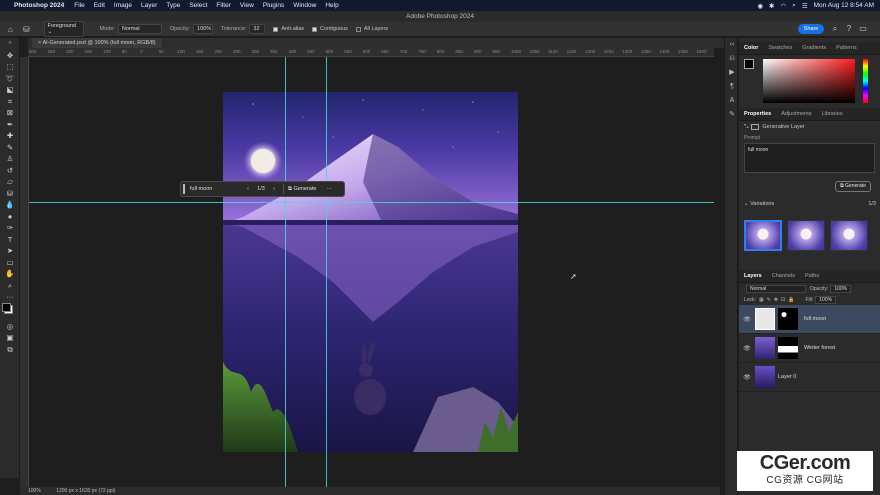  What do you see at coordinates (10, 171) in the screenshot?
I see `history-brush-tool-icon: ↺` at bounding box center [10, 171].